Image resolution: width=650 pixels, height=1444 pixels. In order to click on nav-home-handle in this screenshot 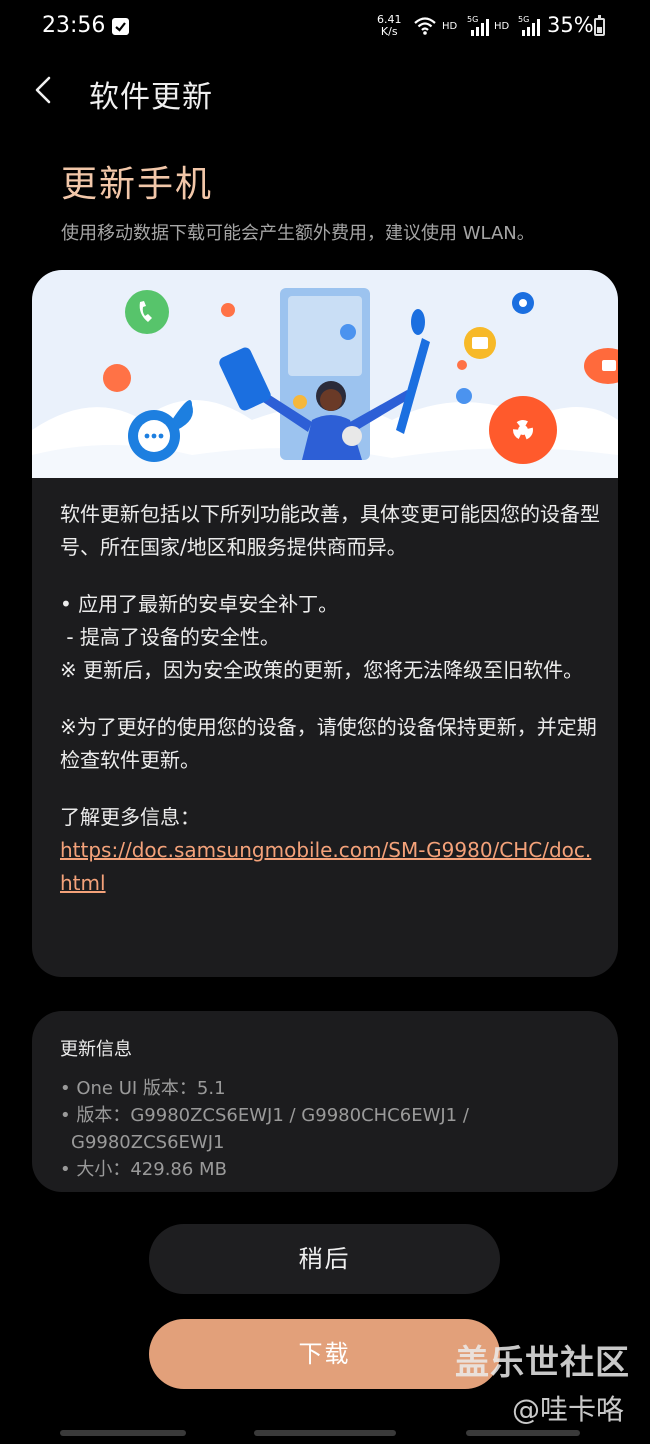, I will do `click(325, 1433)`.